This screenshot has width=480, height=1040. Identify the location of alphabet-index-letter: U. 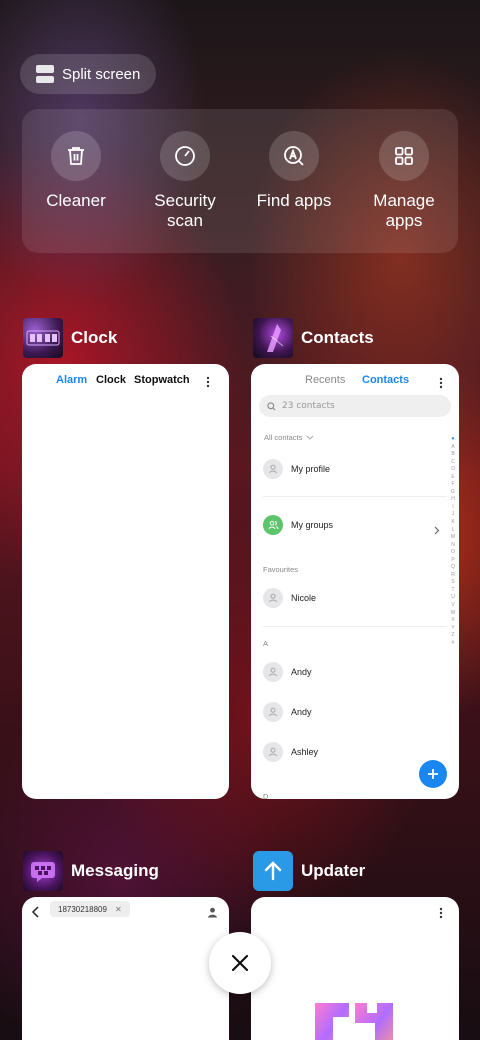
(453, 598).